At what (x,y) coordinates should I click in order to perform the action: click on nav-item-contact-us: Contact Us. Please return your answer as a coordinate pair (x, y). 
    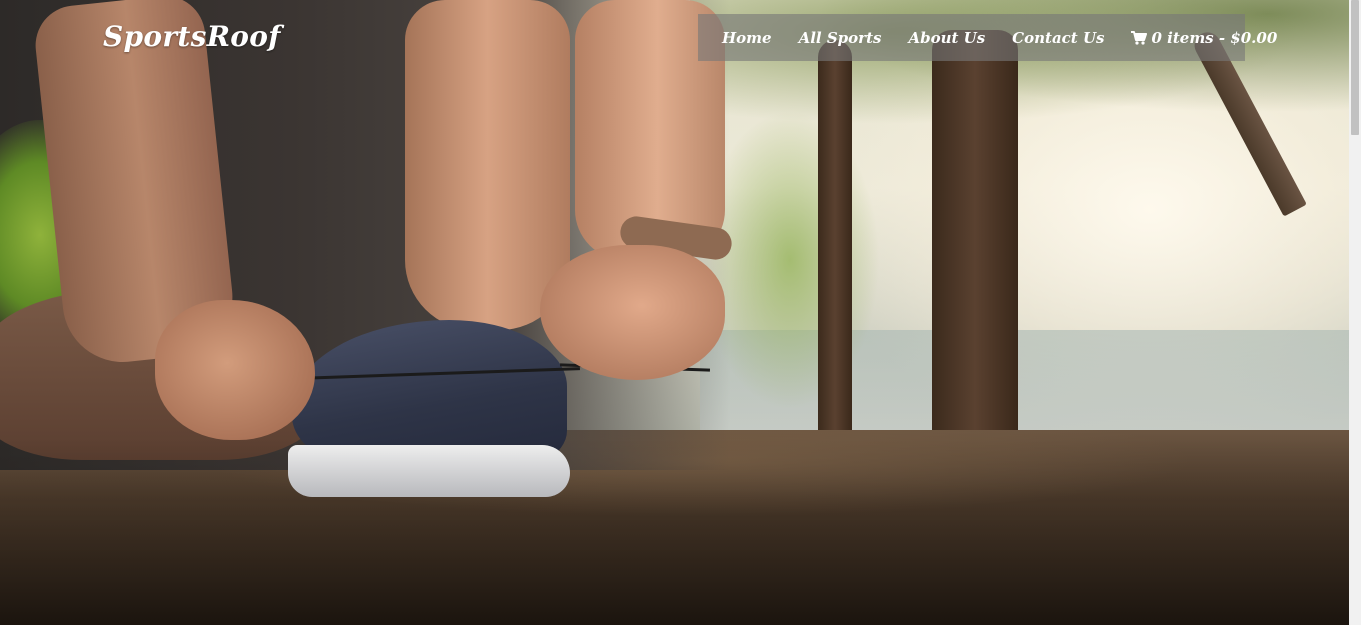
    Looking at the image, I should click on (1058, 38).